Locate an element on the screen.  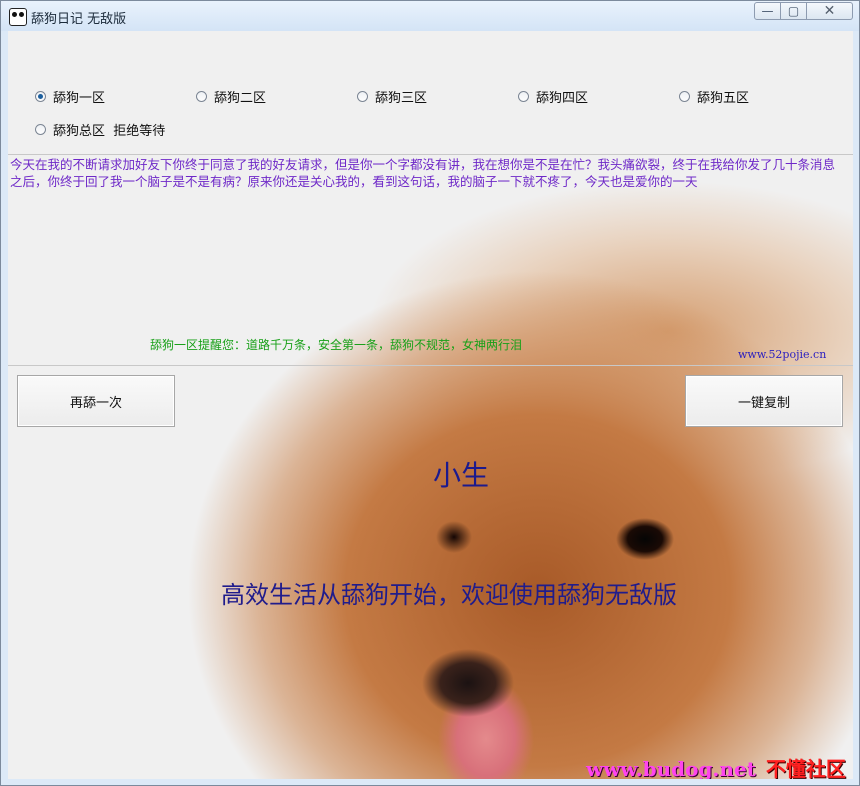
radio-label: 舔狗五区 is located at coordinates (723, 98).